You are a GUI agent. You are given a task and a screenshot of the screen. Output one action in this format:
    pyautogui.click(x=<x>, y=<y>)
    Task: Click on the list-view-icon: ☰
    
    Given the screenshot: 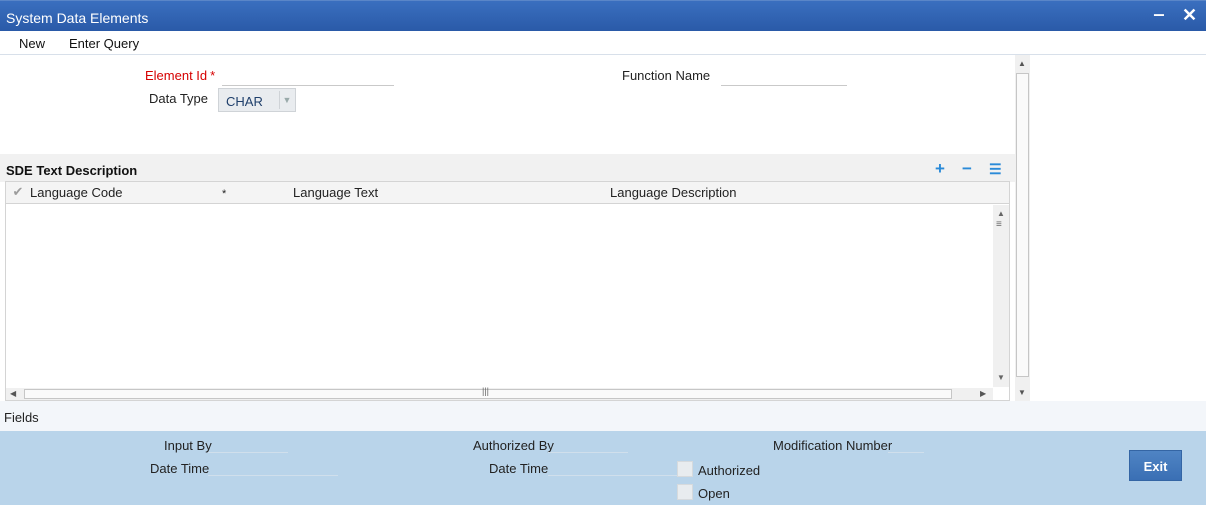 What is the action you would take?
    pyautogui.click(x=995, y=169)
    